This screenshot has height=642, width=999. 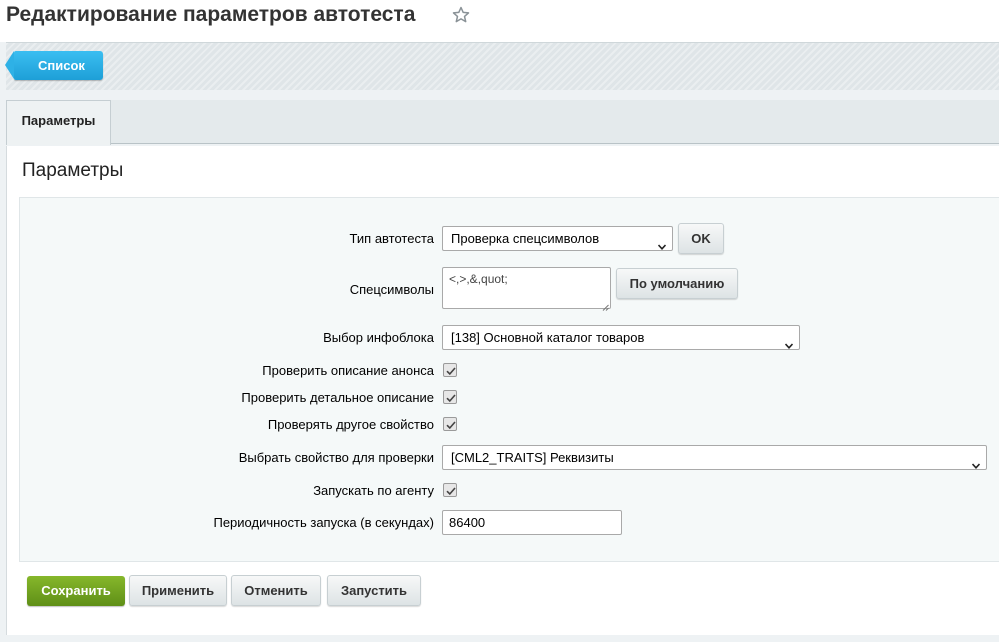 I want to click on save-button: Сохранить, so click(x=76, y=591).